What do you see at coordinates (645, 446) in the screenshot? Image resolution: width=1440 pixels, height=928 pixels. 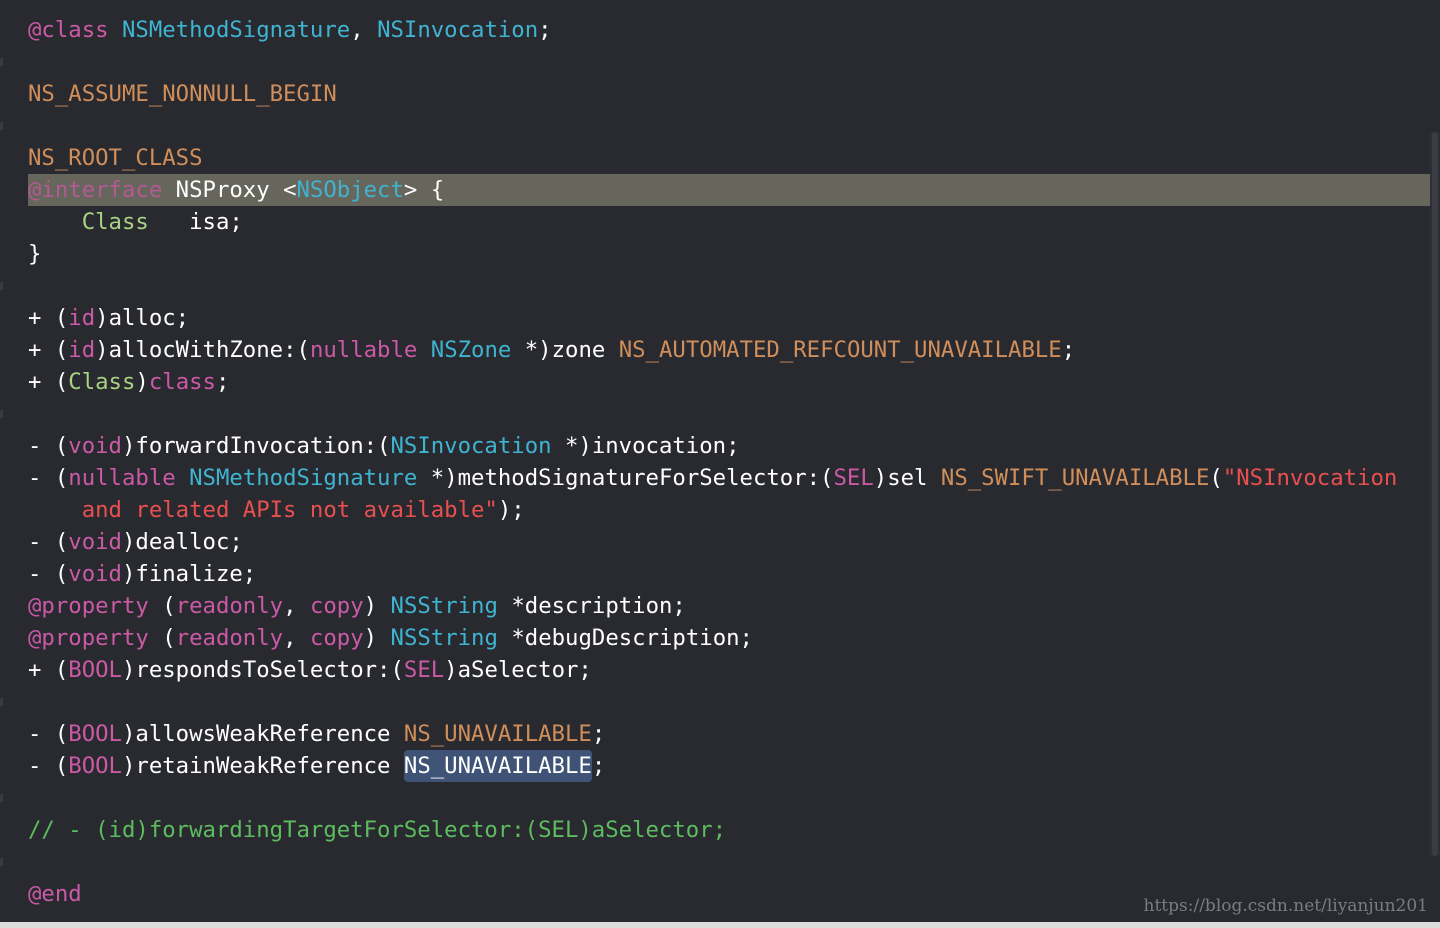 I see `code-token: *)invocation;` at bounding box center [645, 446].